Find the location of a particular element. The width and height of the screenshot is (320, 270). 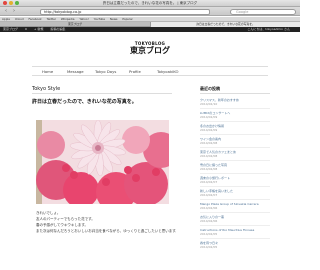

recent-post-item: お気に入りの一冊 2014/02/06 is located at coordinates (235, 219).